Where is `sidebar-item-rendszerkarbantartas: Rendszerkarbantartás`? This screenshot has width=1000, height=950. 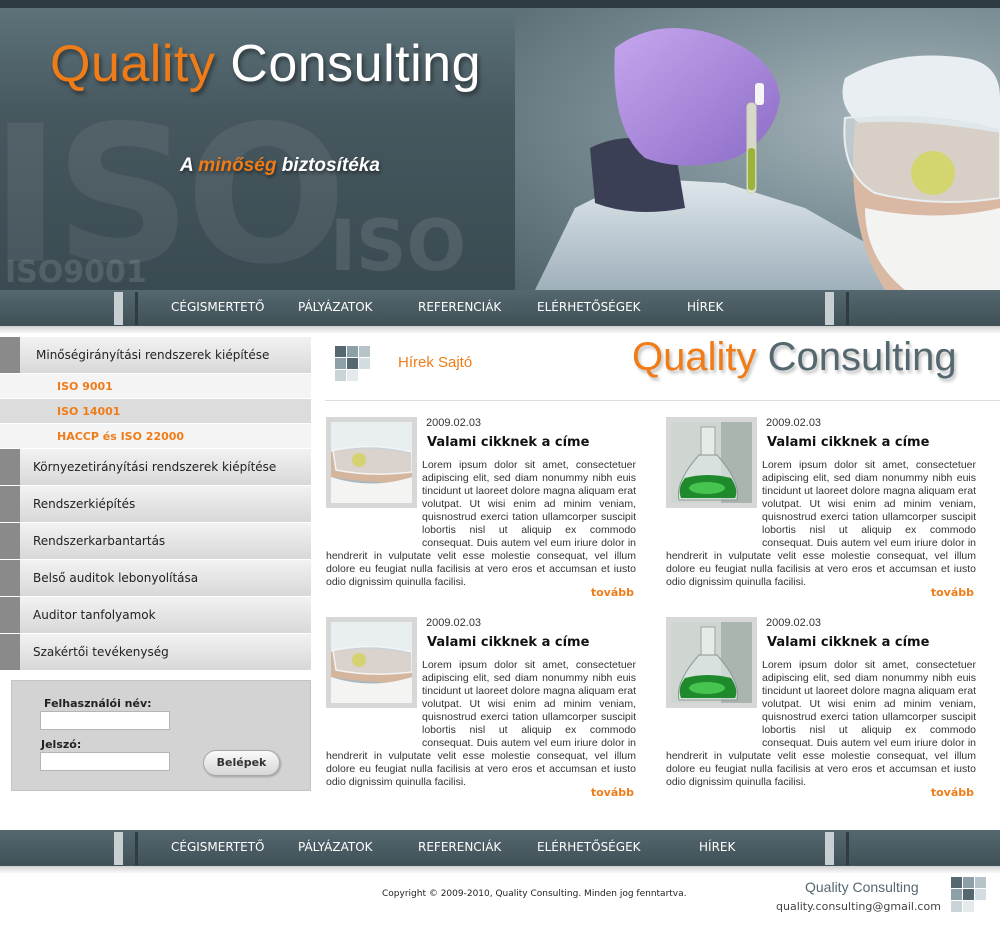
sidebar-item-rendszerkarbantartas: Rendszerkarbantartás is located at coordinates (155, 541).